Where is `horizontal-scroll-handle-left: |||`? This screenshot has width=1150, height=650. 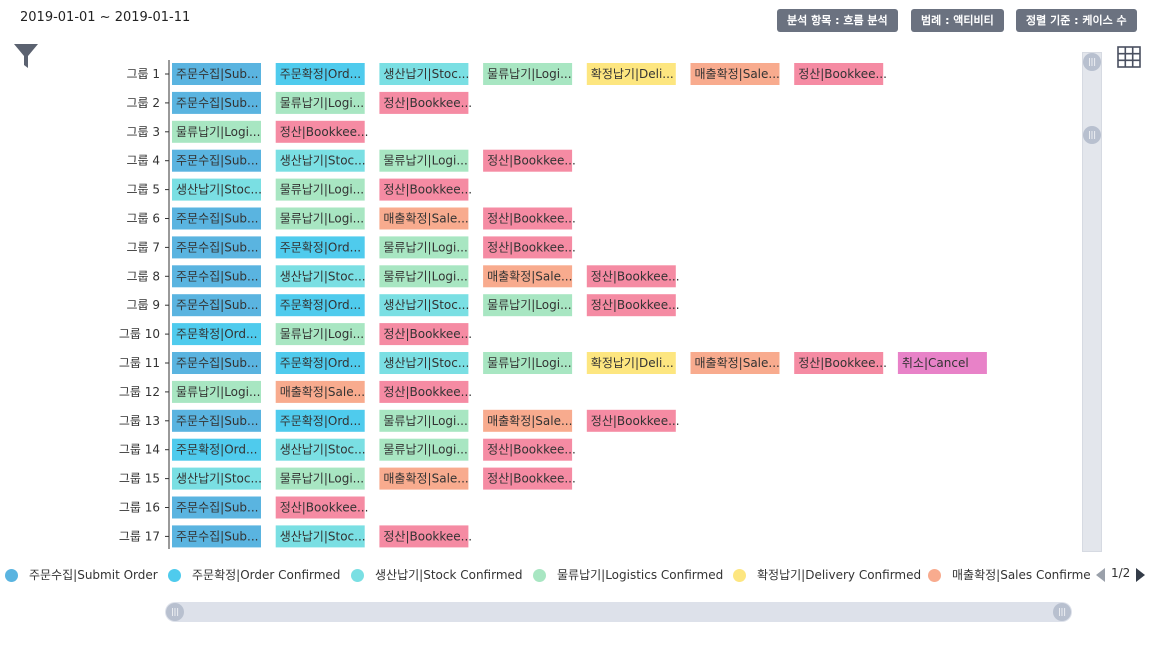
horizontal-scroll-handle-left: ||| is located at coordinates (175, 612).